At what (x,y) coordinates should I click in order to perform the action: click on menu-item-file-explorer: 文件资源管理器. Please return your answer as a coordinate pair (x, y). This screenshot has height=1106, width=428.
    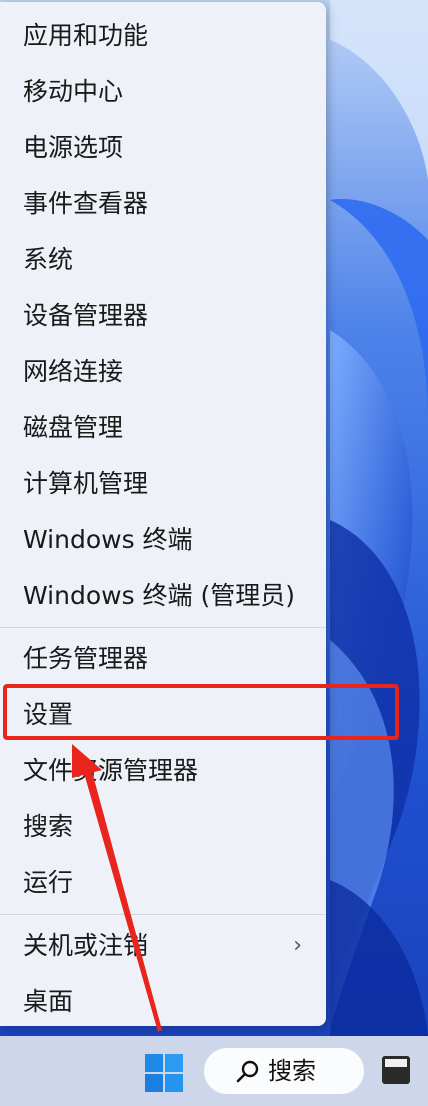
    Looking at the image, I should click on (163, 771).